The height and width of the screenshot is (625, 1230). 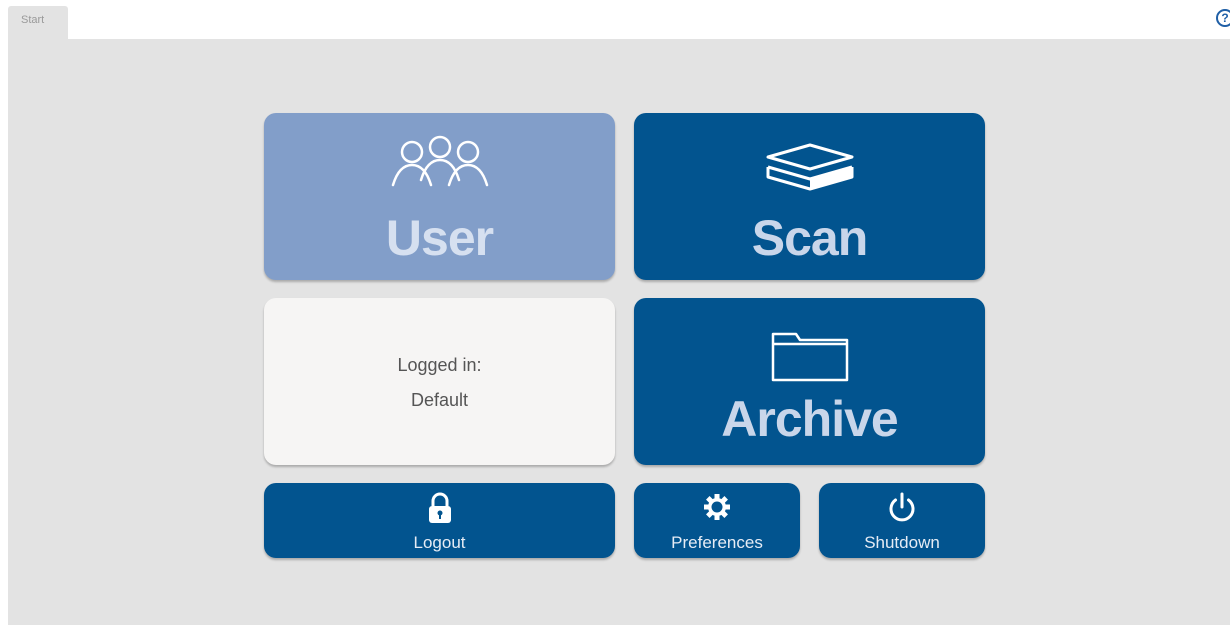 What do you see at coordinates (717, 542) in the screenshot?
I see `preferences-label: Preferences` at bounding box center [717, 542].